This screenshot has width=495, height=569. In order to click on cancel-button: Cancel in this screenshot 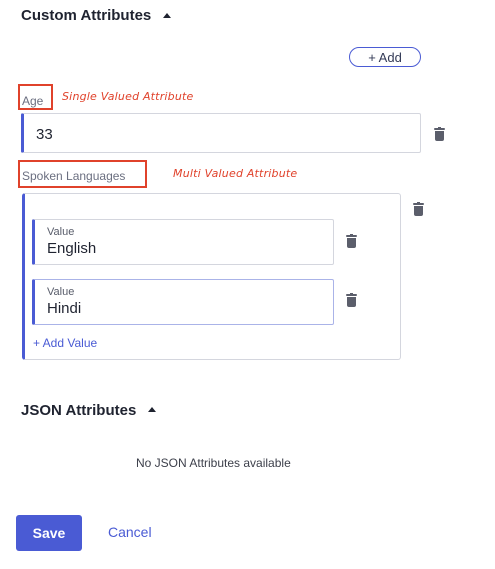, I will do `click(130, 532)`.